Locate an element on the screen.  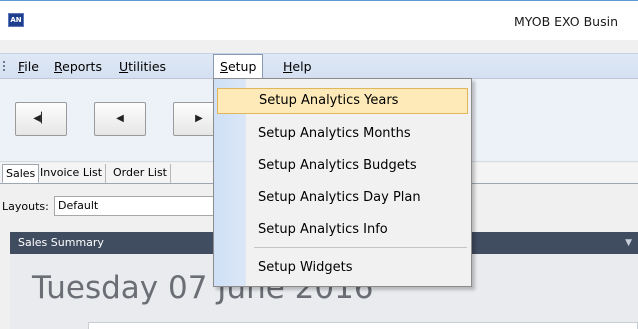
menu-help-label: elp is located at coordinates (302, 66).